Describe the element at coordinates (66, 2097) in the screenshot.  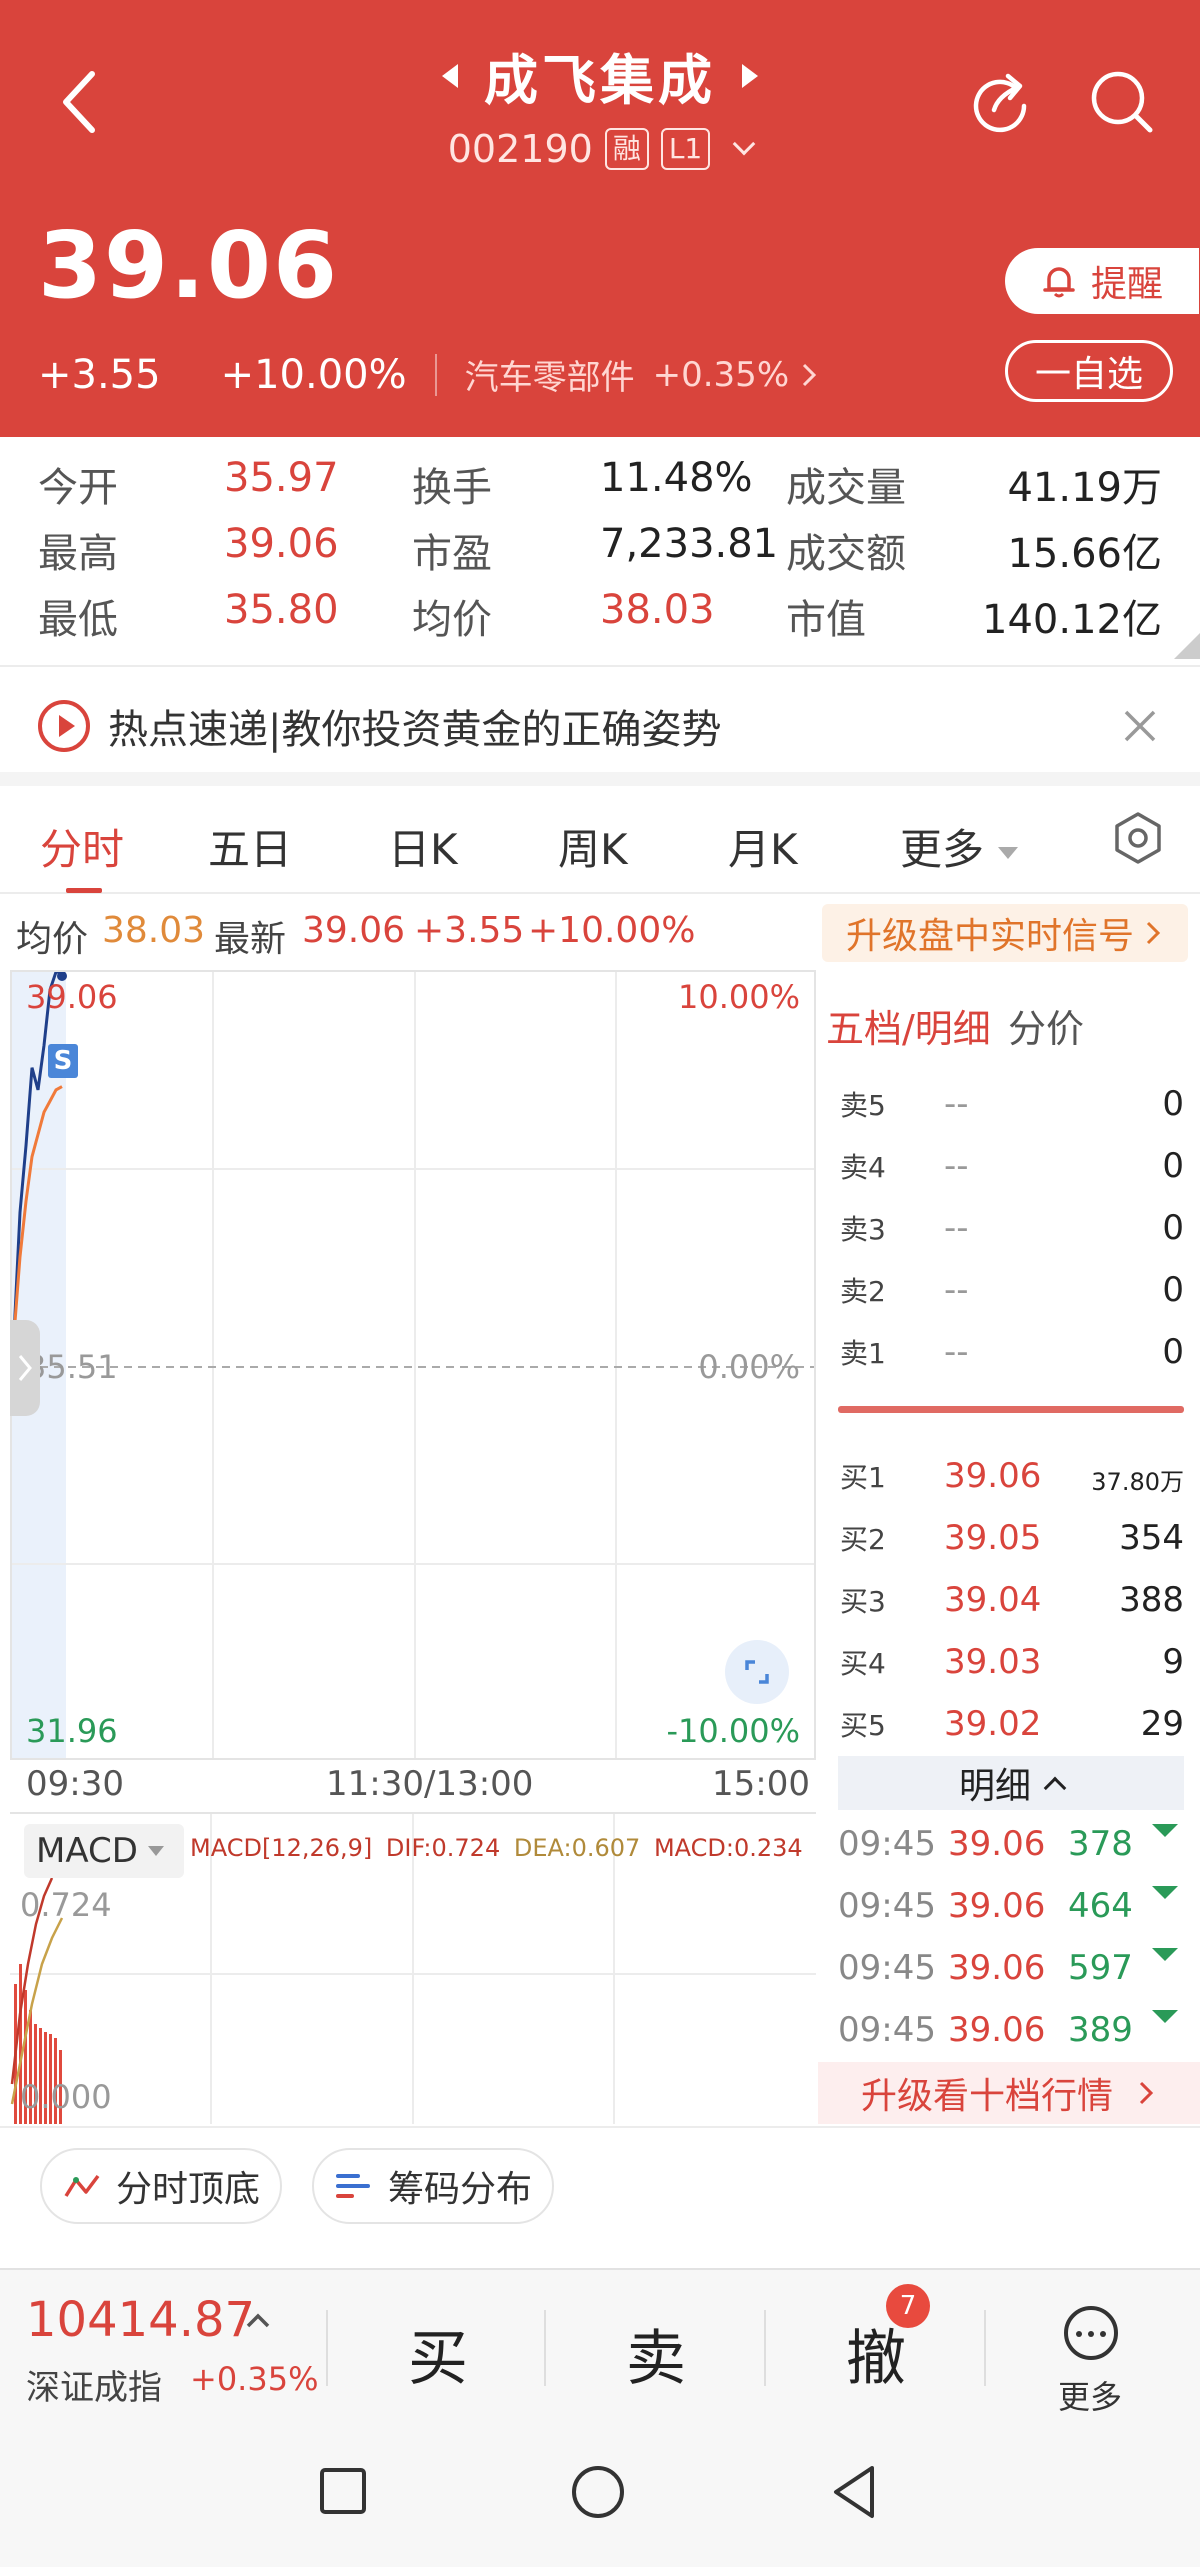
I see `macd-bottom-value: 0.000` at that location.